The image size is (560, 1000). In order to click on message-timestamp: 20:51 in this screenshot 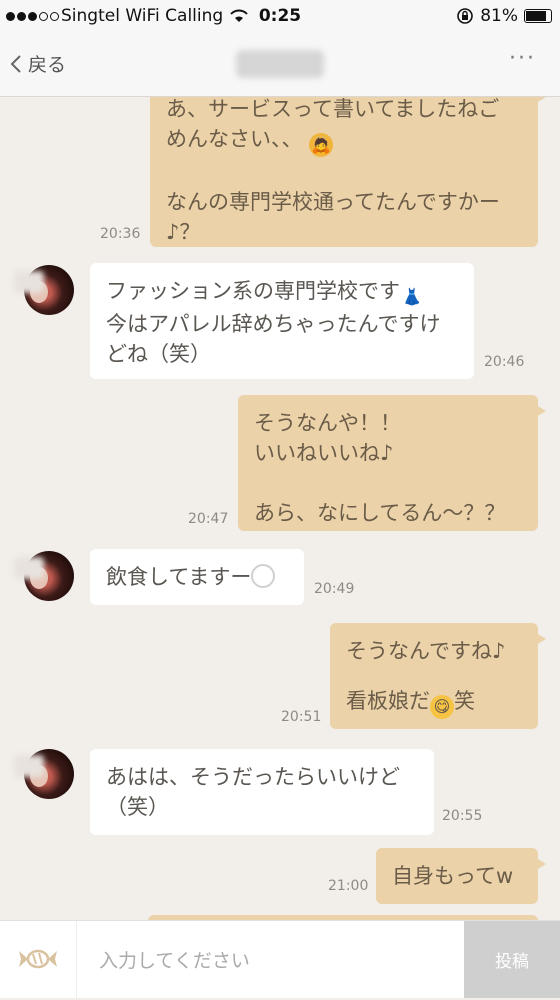, I will do `click(301, 717)`.